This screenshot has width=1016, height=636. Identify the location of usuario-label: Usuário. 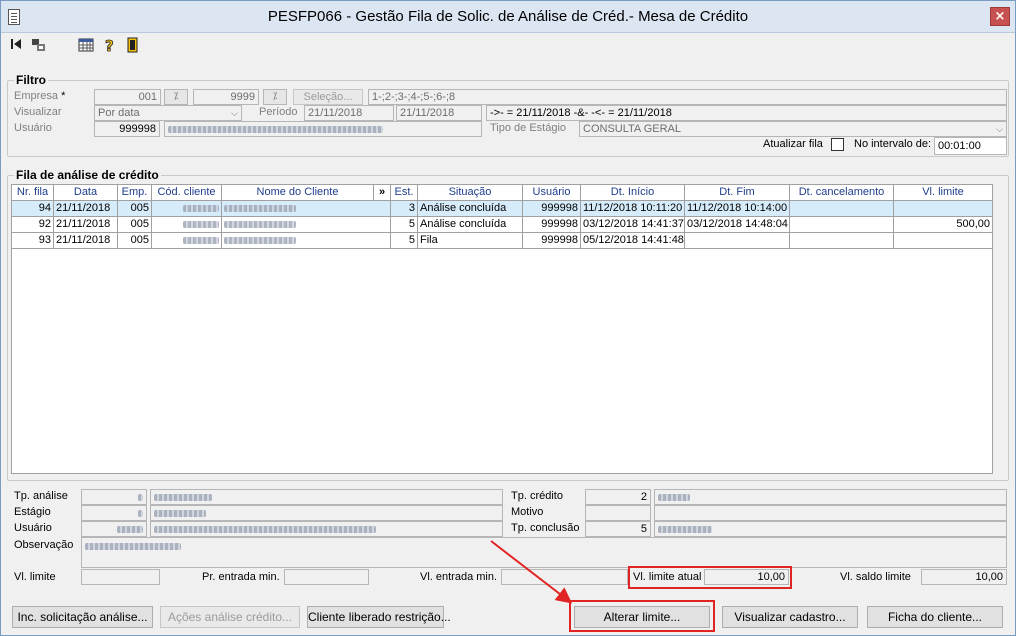
(33, 128).